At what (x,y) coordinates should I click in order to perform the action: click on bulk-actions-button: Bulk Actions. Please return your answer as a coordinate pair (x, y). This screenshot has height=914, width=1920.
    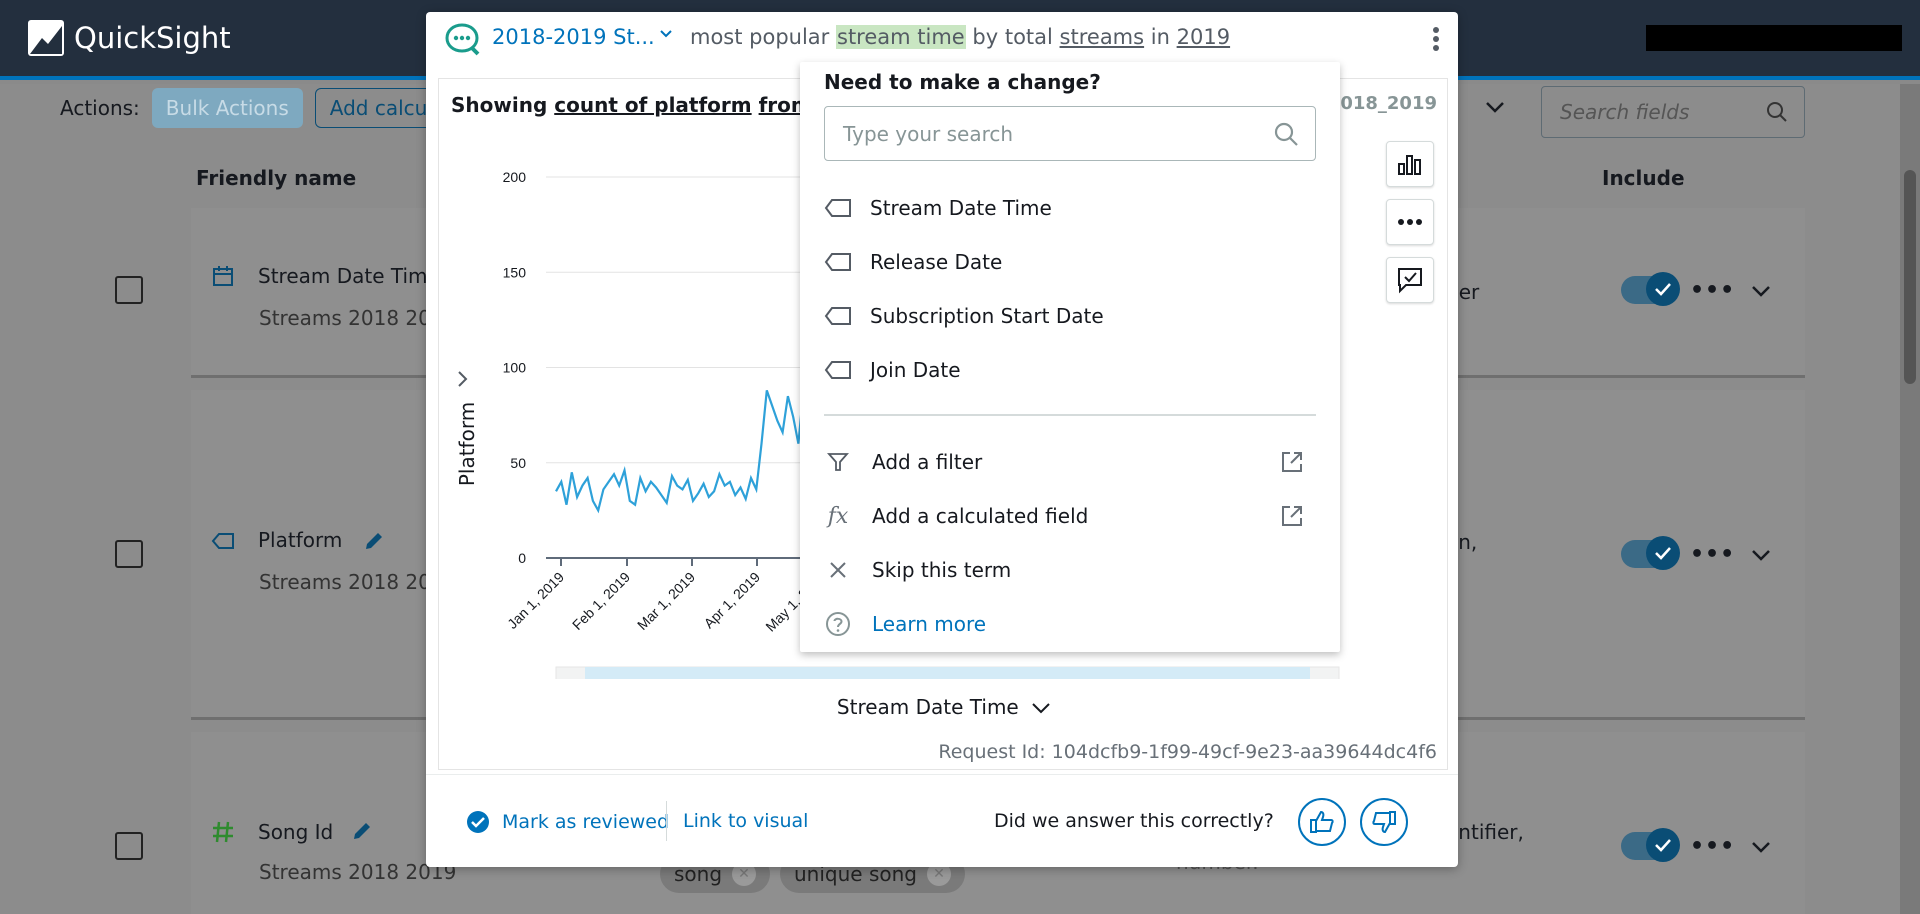
    Looking at the image, I should click on (227, 108).